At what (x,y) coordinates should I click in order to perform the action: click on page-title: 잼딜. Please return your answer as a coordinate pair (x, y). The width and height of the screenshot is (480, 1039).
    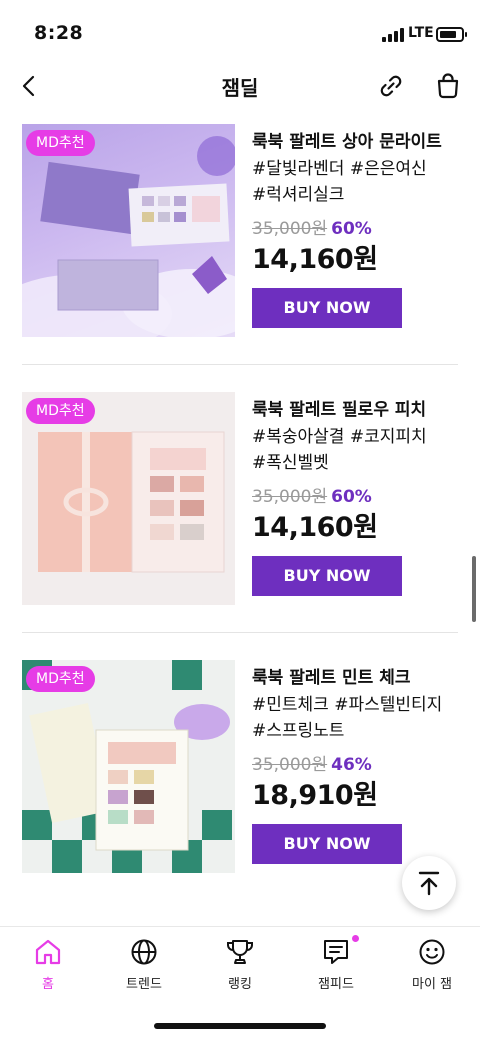
    Looking at the image, I should click on (240, 88).